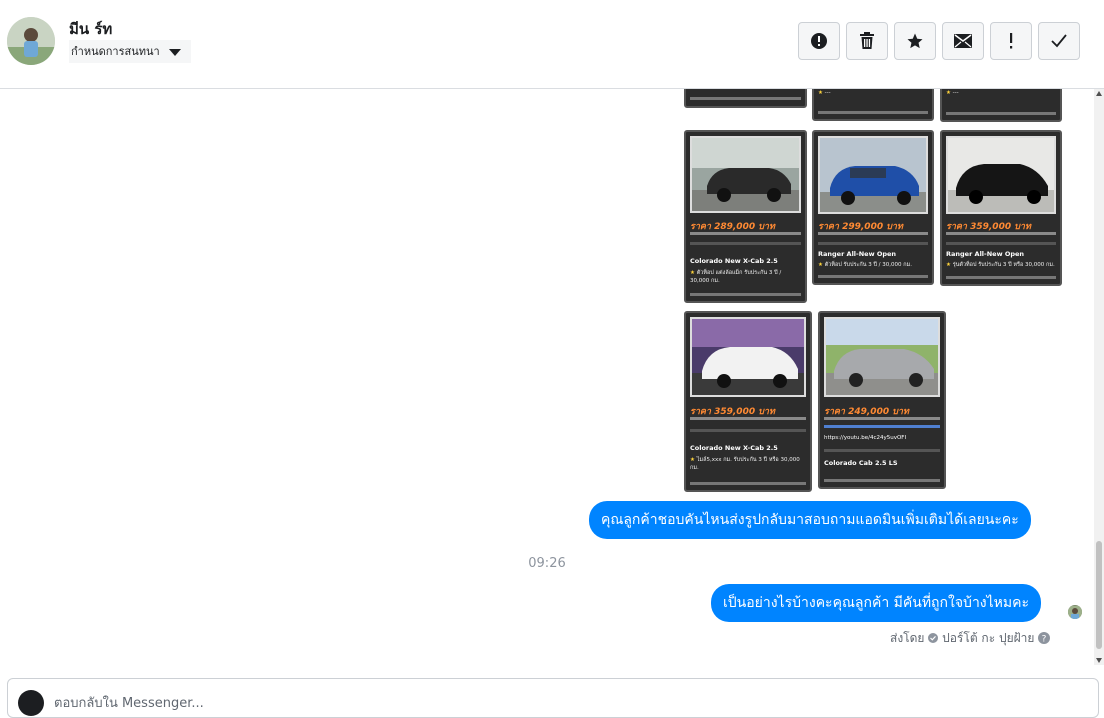 This screenshot has width=1104, height=718. I want to click on follow-up-button, so click(1011, 41).